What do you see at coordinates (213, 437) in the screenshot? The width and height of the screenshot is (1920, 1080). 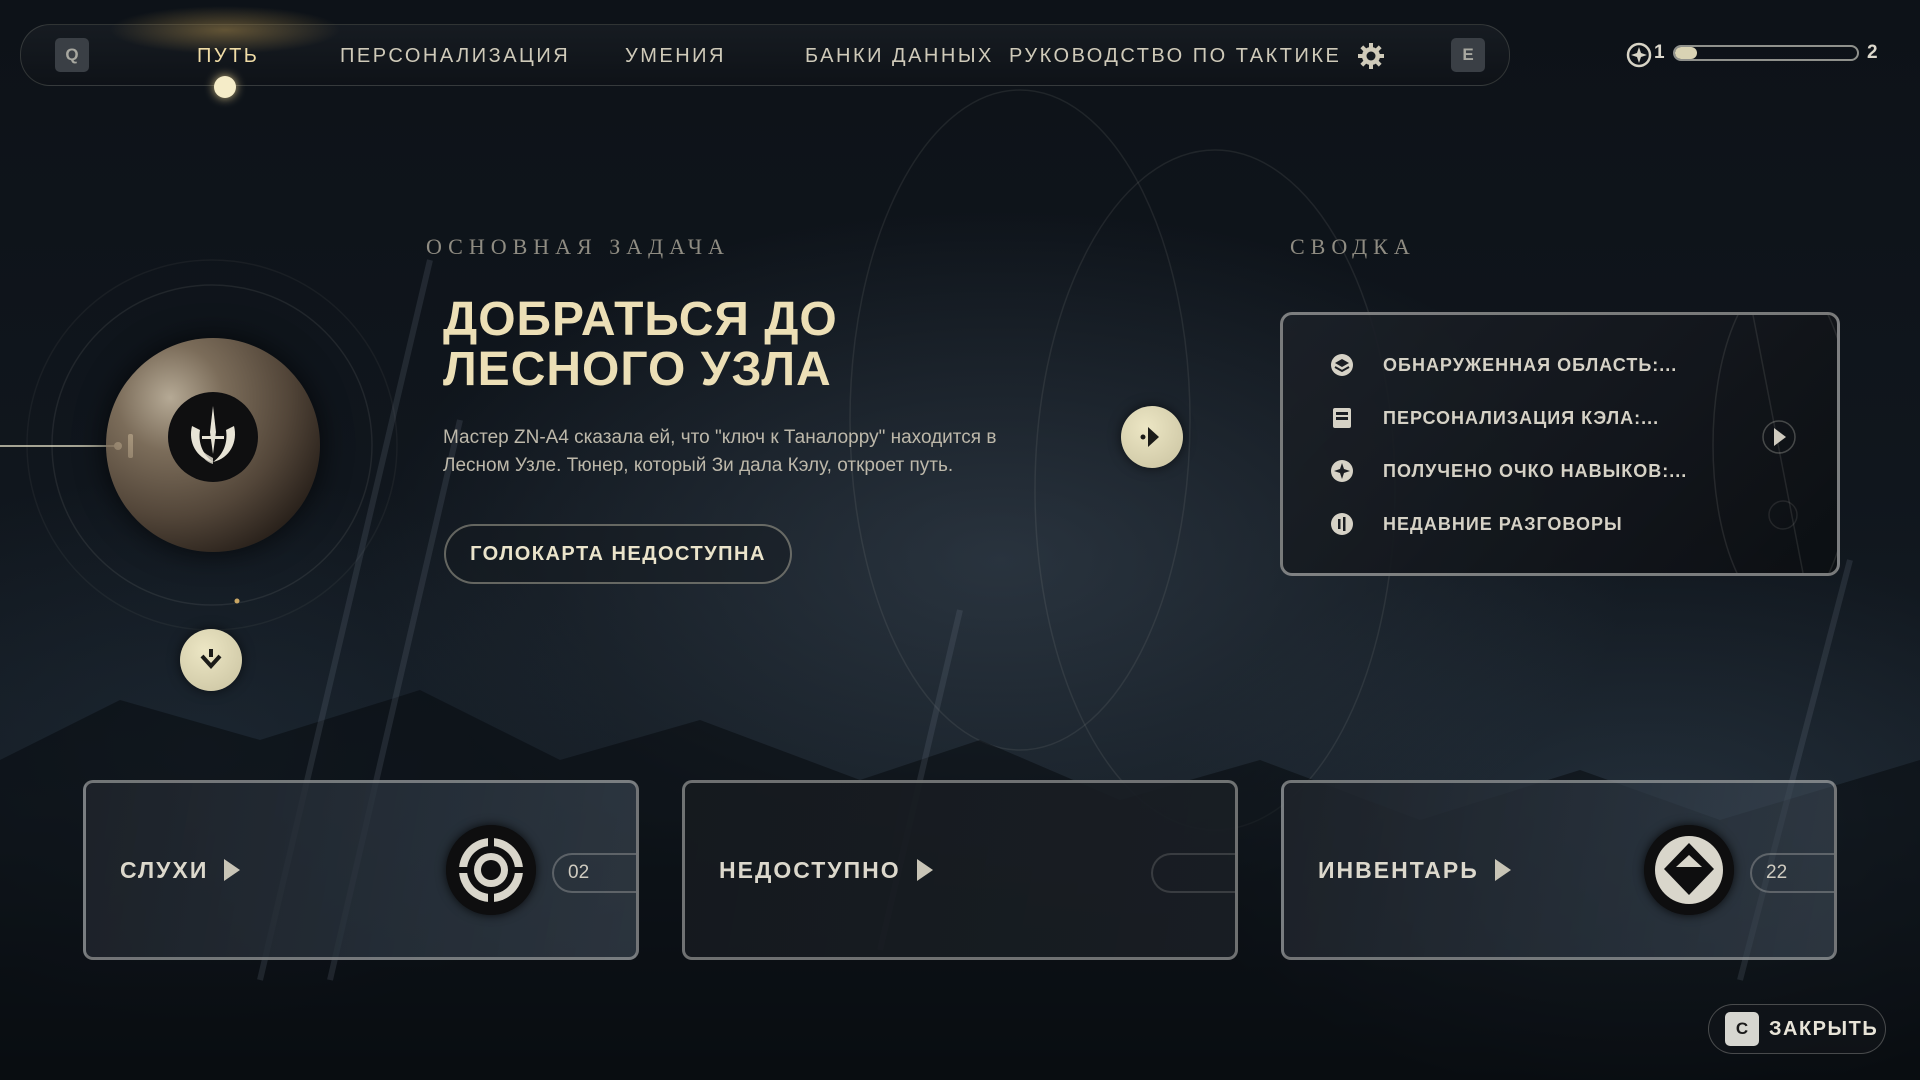 I see `jedi-order-icon` at bounding box center [213, 437].